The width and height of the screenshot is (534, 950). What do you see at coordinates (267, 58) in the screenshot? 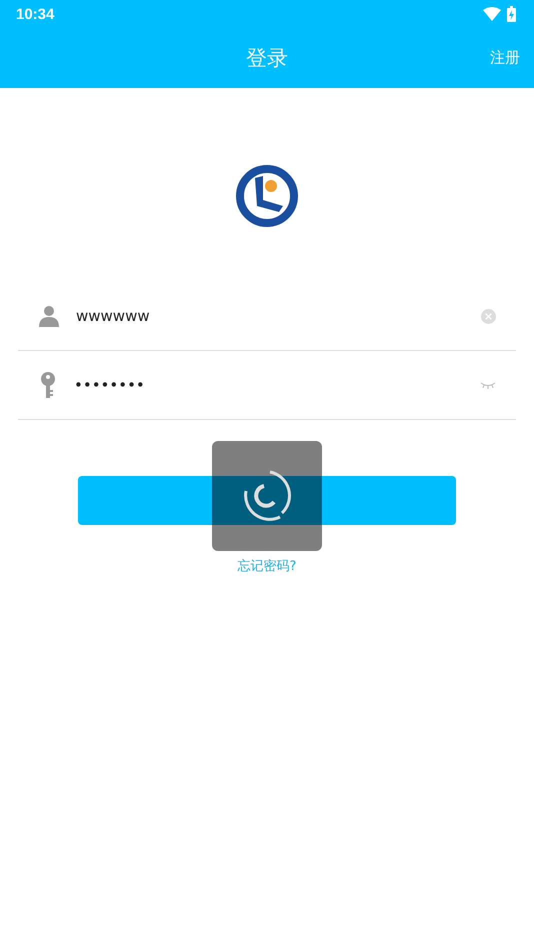
I see `page-title: 登录` at bounding box center [267, 58].